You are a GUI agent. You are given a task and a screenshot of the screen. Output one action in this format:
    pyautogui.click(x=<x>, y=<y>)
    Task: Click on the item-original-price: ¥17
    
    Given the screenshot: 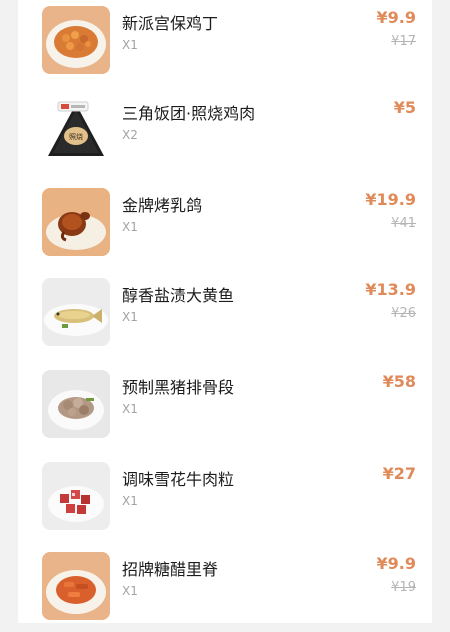 What is the action you would take?
    pyautogui.click(x=403, y=41)
    